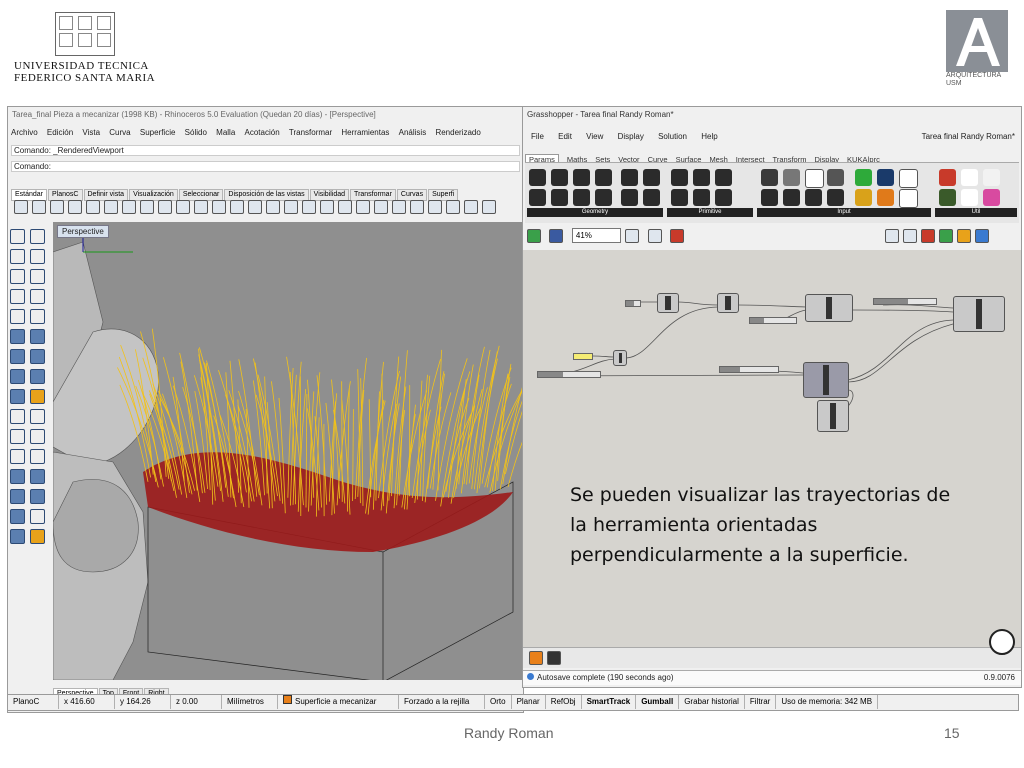 This screenshot has width=1024, height=768. Describe the element at coordinates (885, 177) in the screenshot. I see `input-calendar-icon` at that location.